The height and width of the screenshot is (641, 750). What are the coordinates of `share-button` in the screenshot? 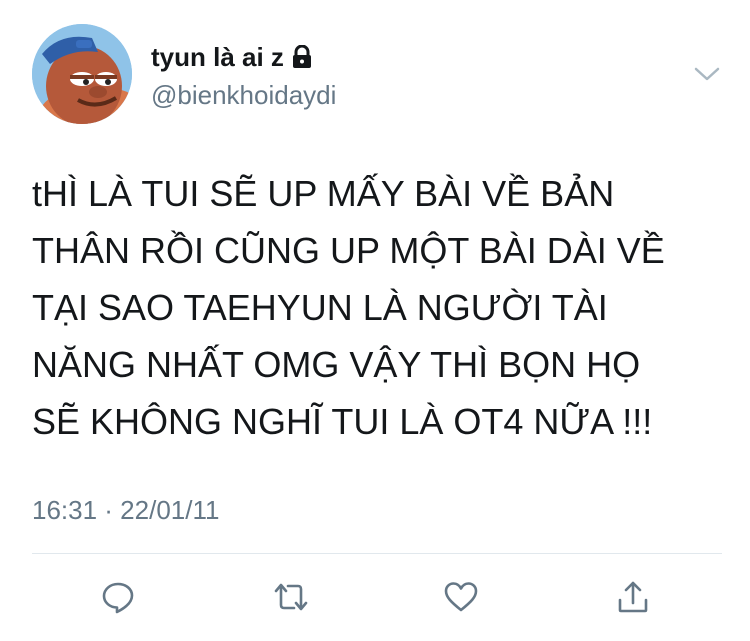 It's located at (633, 597).